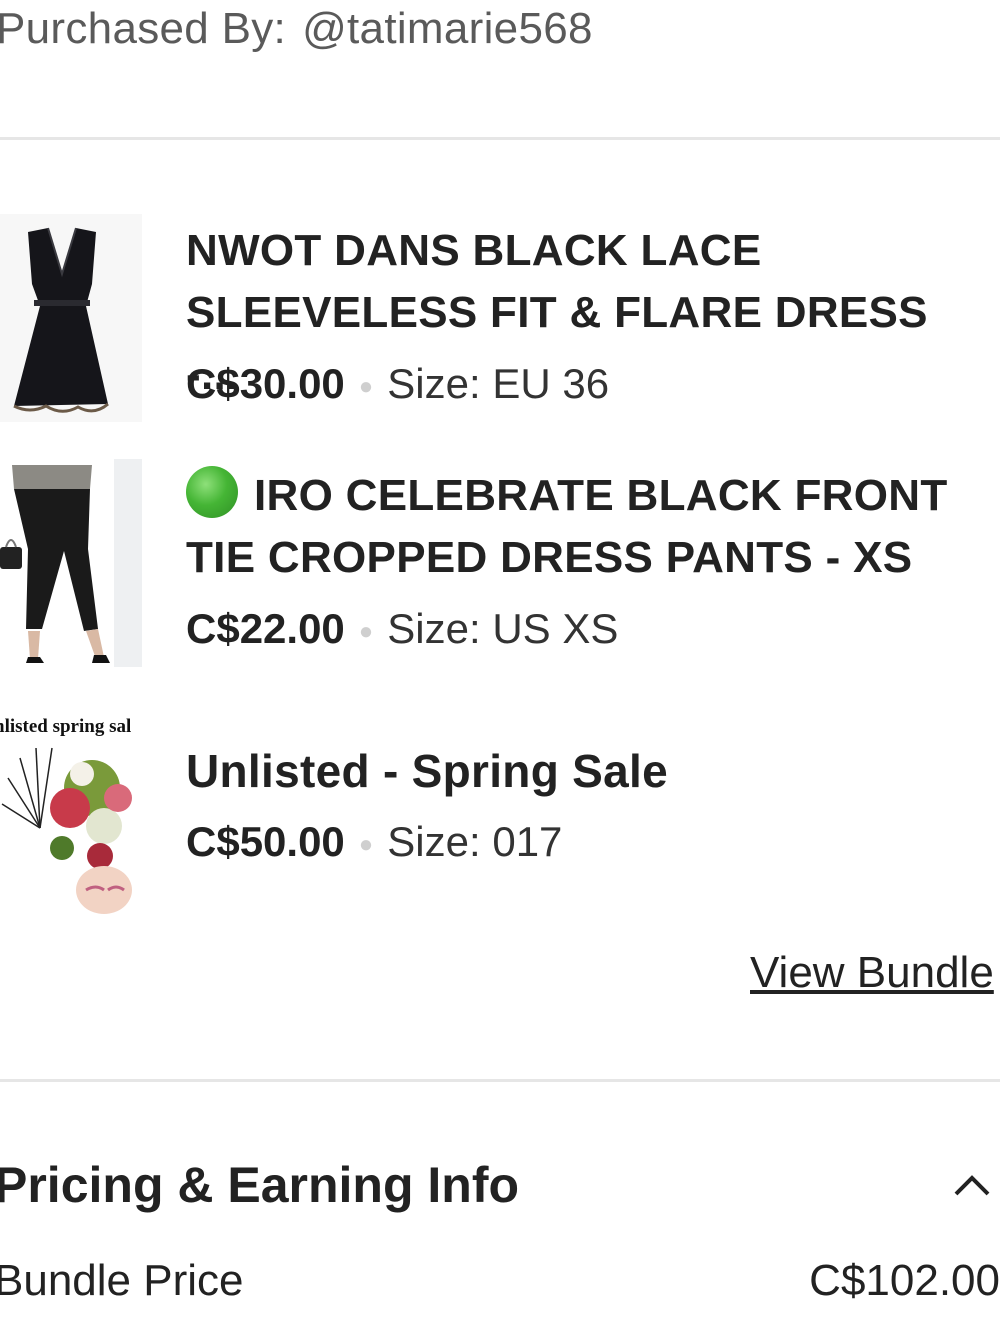 Image resolution: width=1000 pixels, height=1328 pixels. What do you see at coordinates (527, 841) in the screenshot?
I see `size-value: 017` at bounding box center [527, 841].